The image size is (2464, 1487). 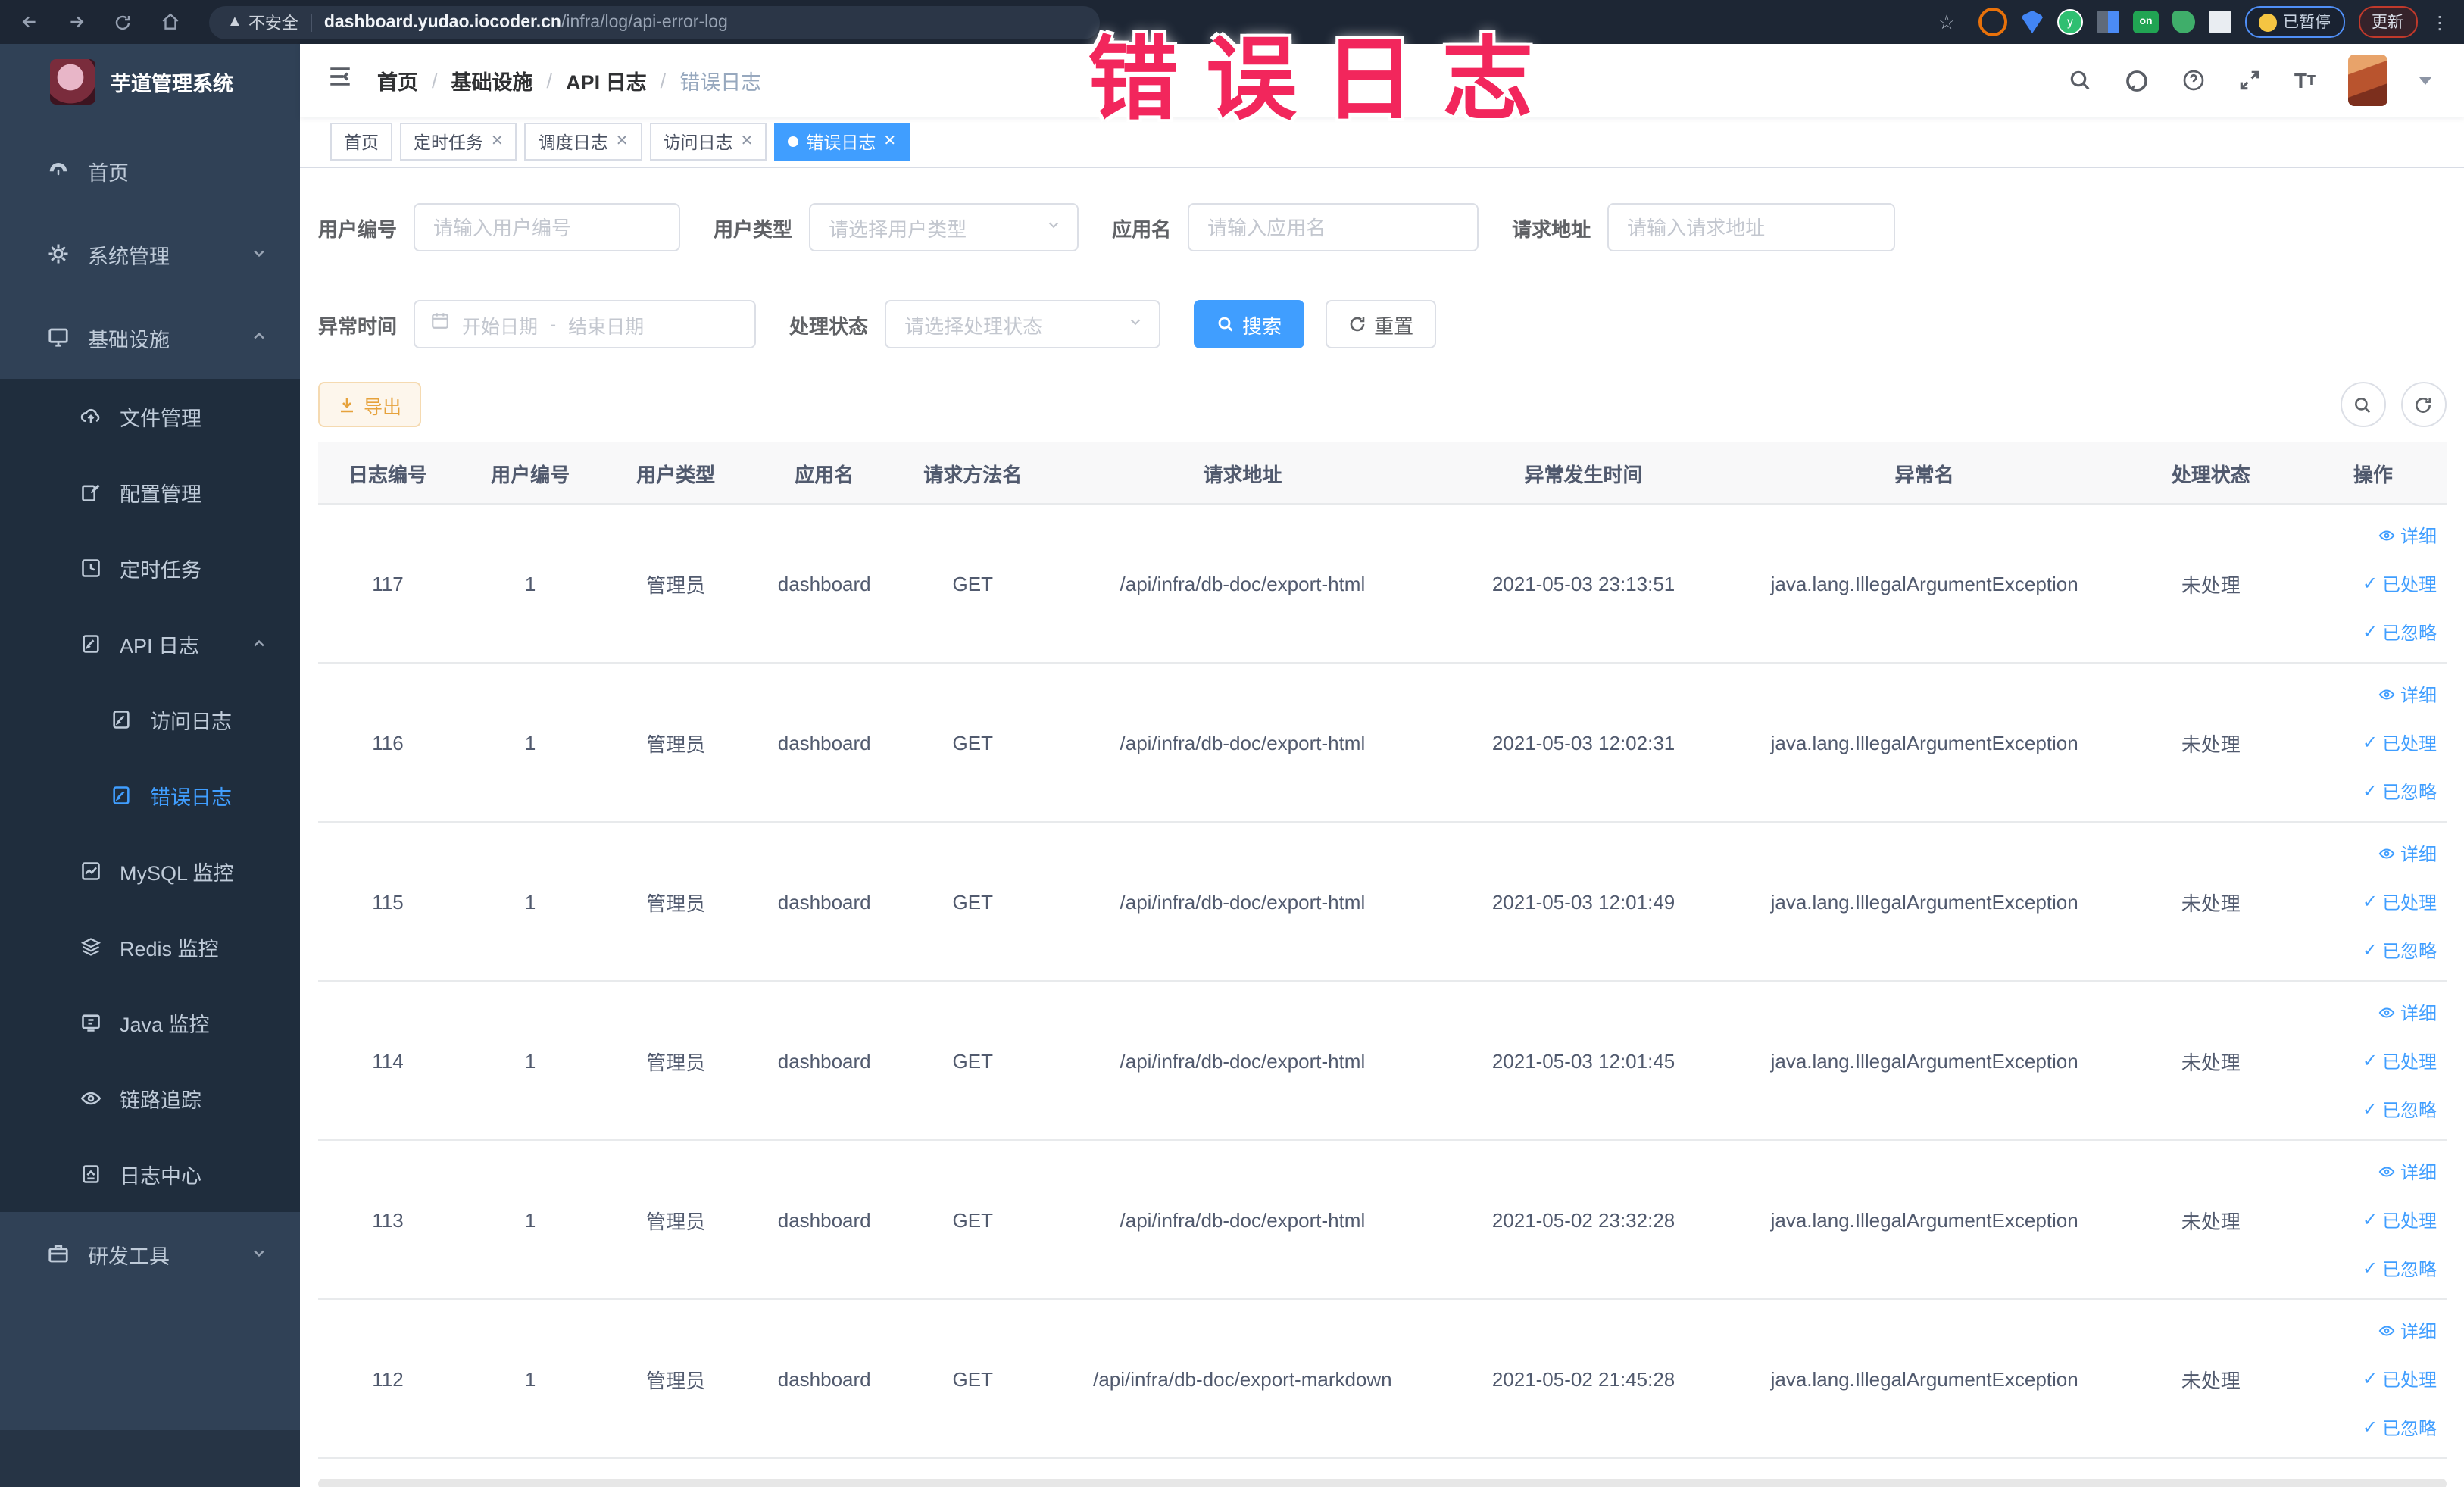 I want to click on cell-user-id: 1, so click(x=531, y=902).